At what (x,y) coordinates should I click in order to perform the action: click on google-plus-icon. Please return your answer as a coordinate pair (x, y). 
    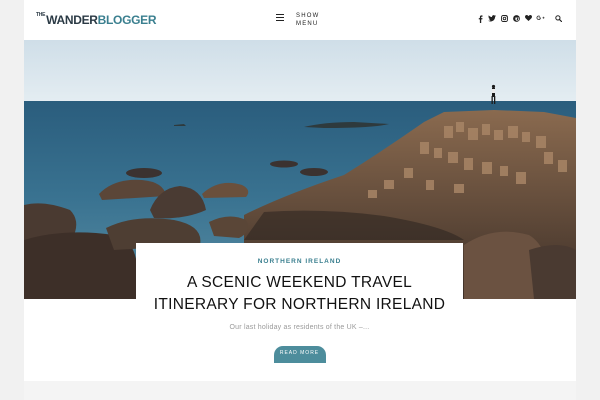
    Looking at the image, I should click on (540, 20).